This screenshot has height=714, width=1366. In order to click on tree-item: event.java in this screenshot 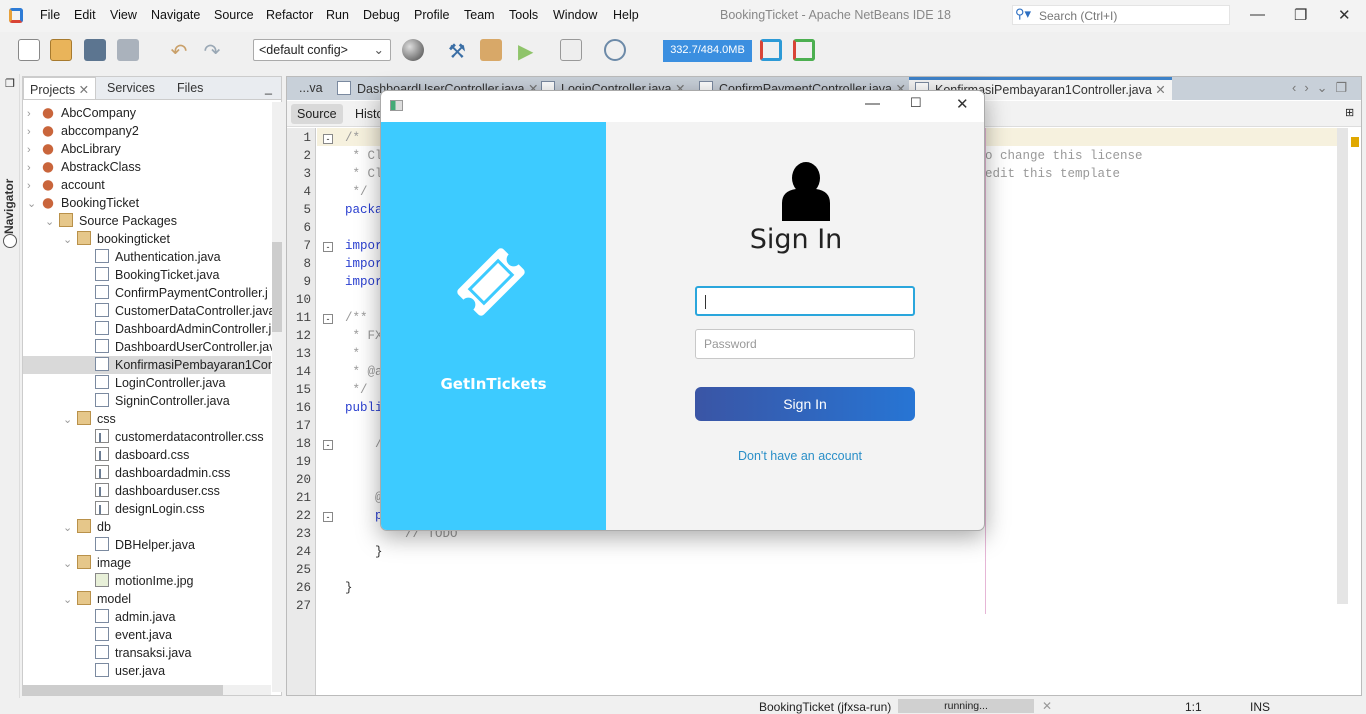, I will do `click(147, 635)`.